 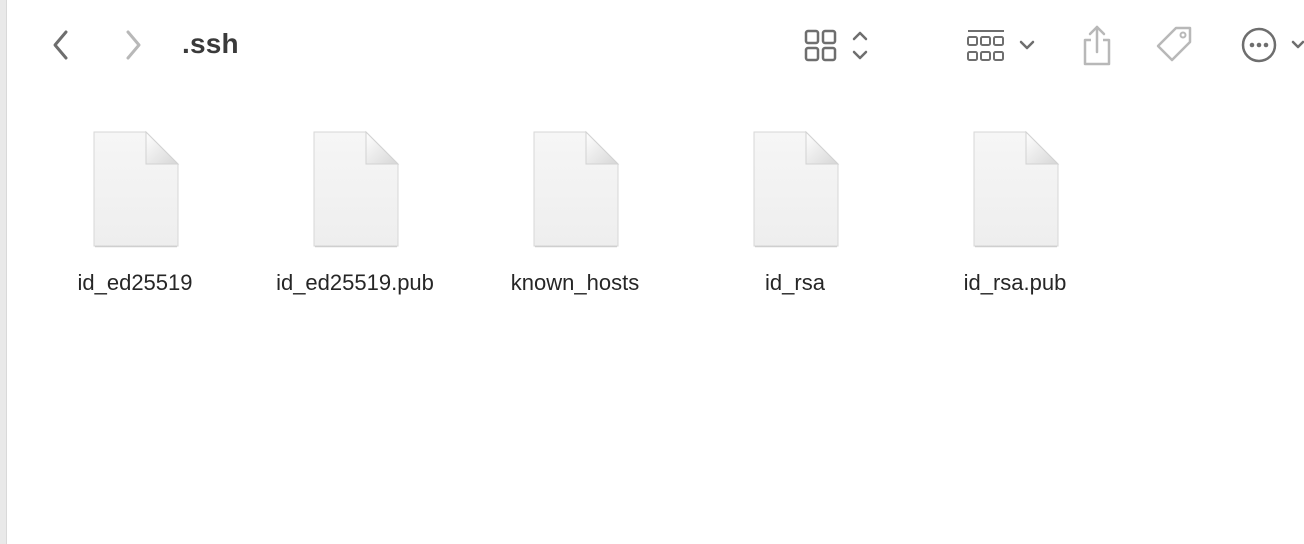 I want to click on icon-grid-view-icon, so click(x=836, y=45).